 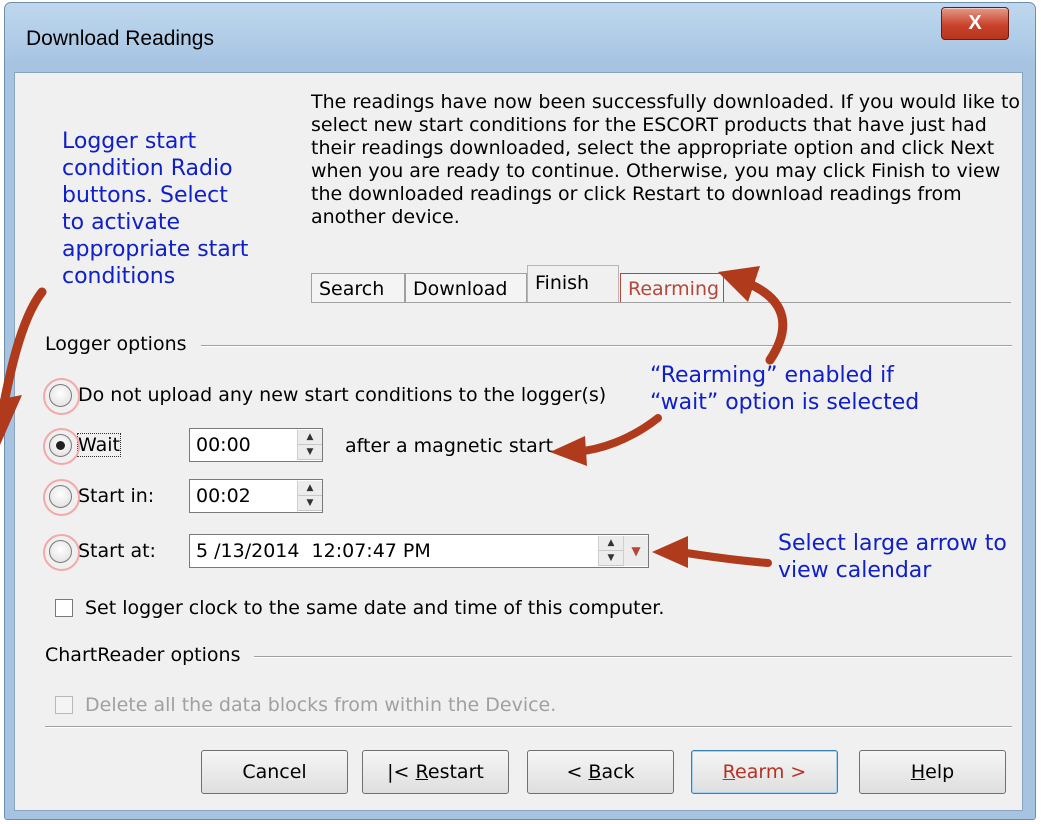 What do you see at coordinates (528, 726) in the screenshot?
I see `button-bar-divider` at bounding box center [528, 726].